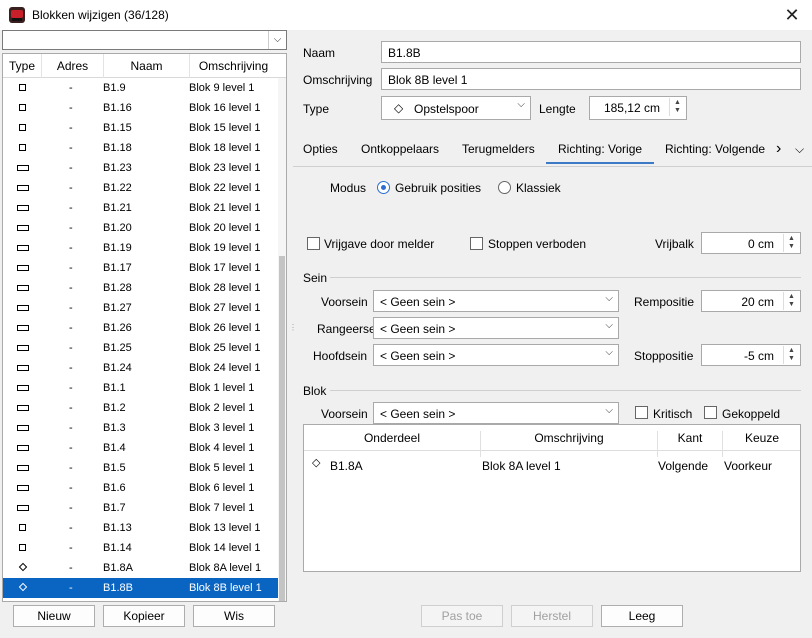 The height and width of the screenshot is (638, 812). Describe the element at coordinates (792, 15) in the screenshot. I see `close-icon: ✕` at that location.